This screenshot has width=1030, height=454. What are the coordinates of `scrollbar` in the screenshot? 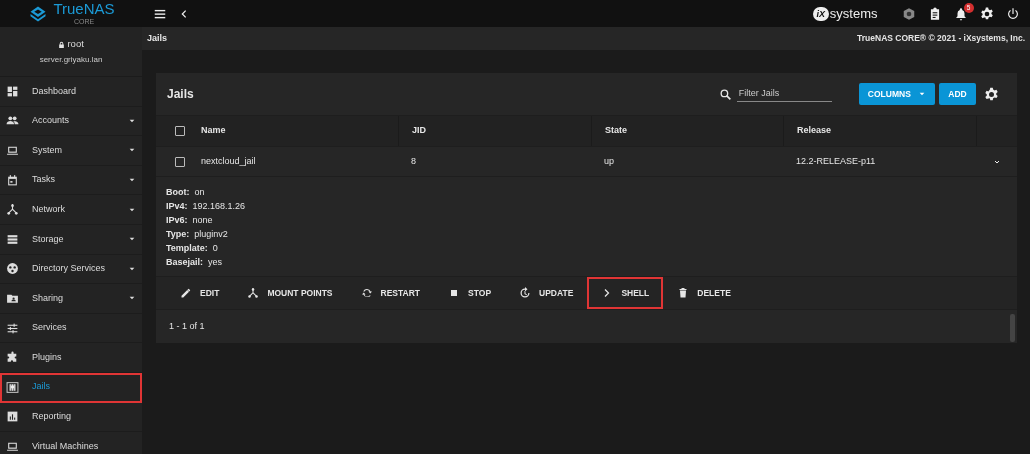 It's located at (1012, 328).